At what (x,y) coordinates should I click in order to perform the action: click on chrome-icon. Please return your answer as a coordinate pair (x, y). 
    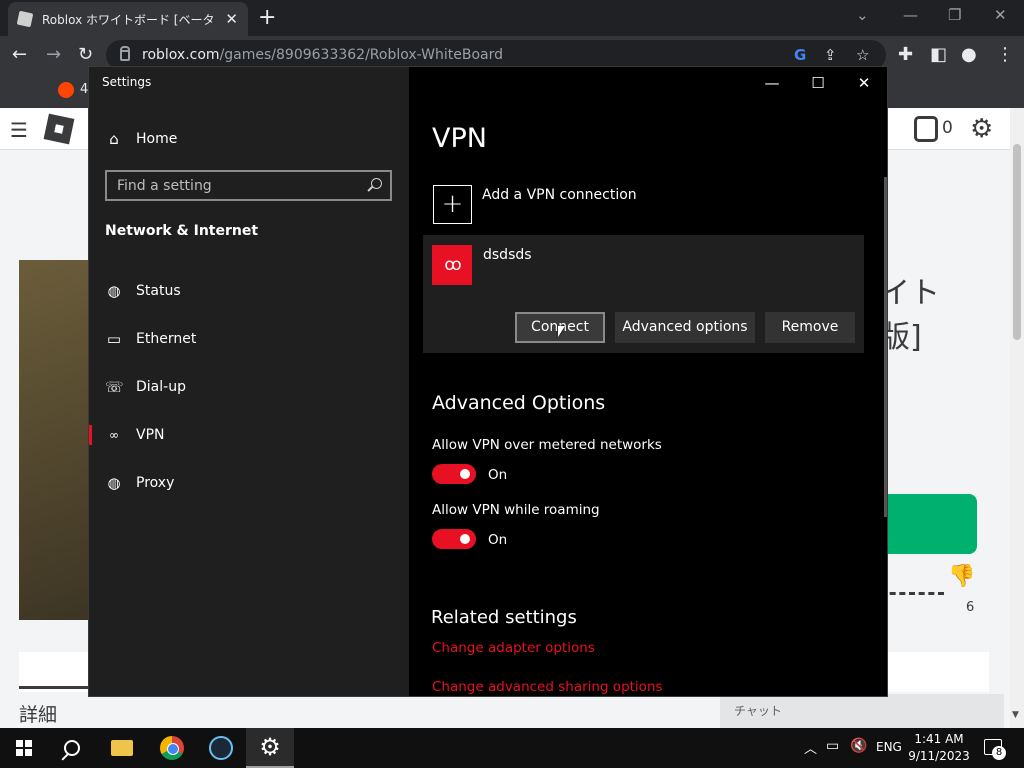
    Looking at the image, I should click on (172, 748).